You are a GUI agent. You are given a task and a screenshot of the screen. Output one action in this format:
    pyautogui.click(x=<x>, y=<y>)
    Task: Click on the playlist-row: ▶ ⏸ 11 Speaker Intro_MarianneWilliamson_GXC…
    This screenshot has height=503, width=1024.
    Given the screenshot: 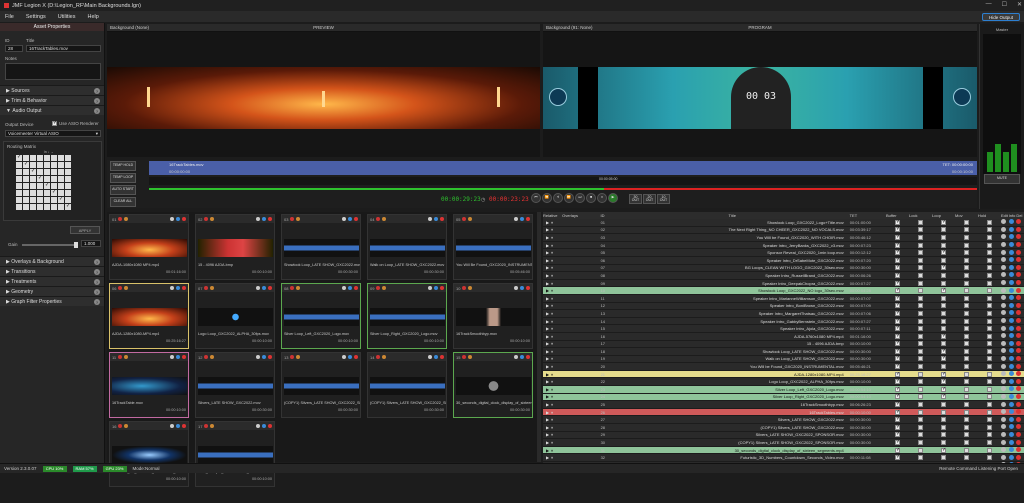 What is the action you would take?
    pyautogui.click(x=783, y=299)
    